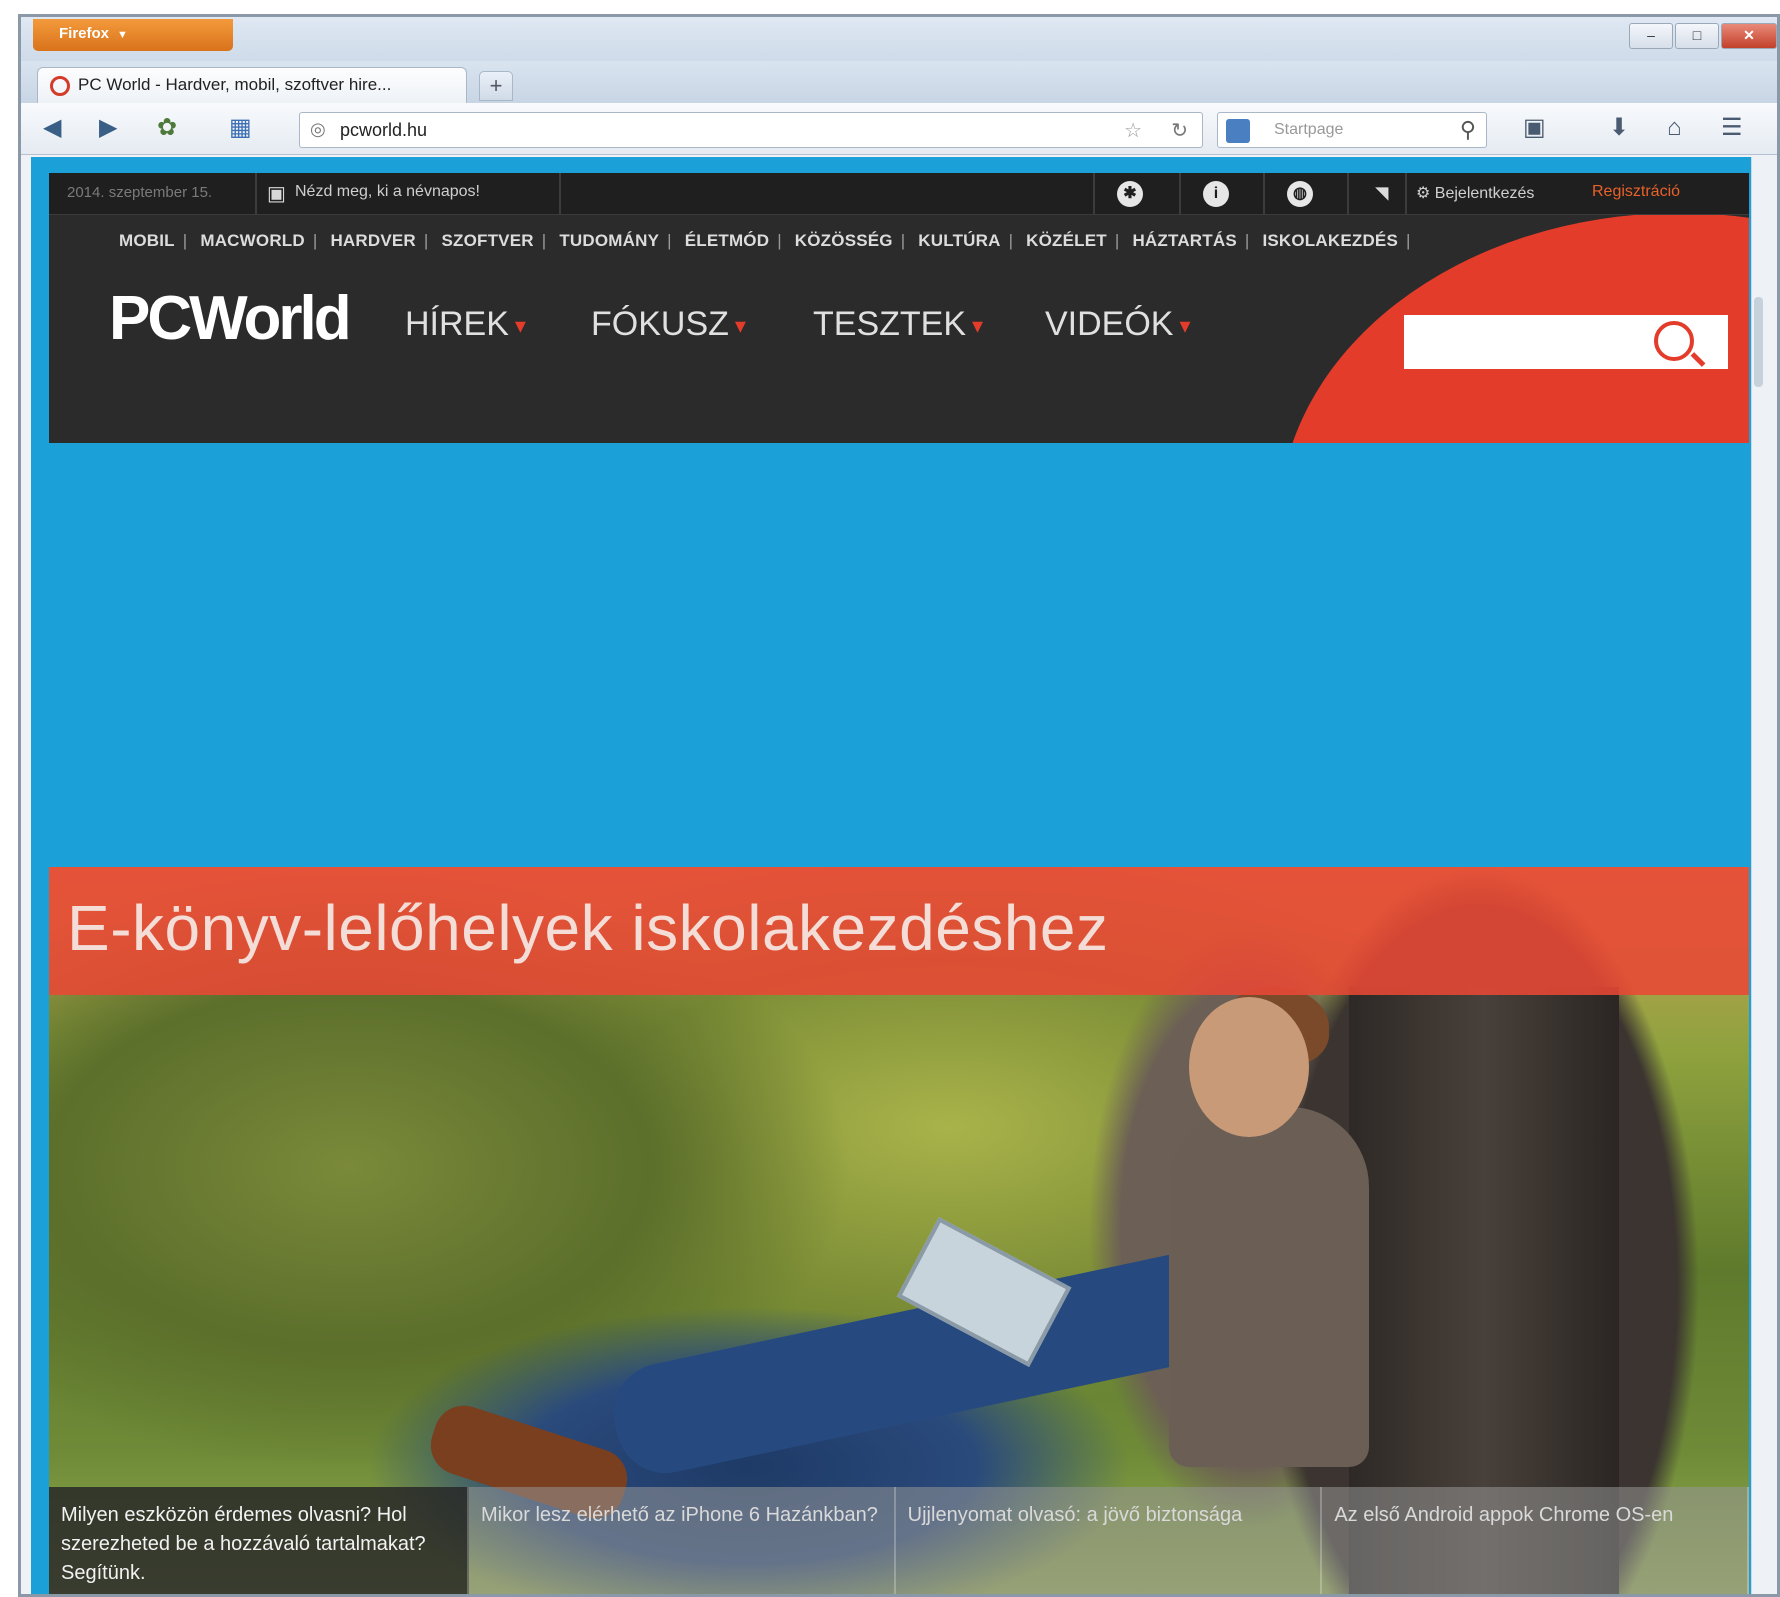 The height and width of the screenshot is (1597, 1780). I want to click on search-placeholder: Startpage, so click(1309, 129).